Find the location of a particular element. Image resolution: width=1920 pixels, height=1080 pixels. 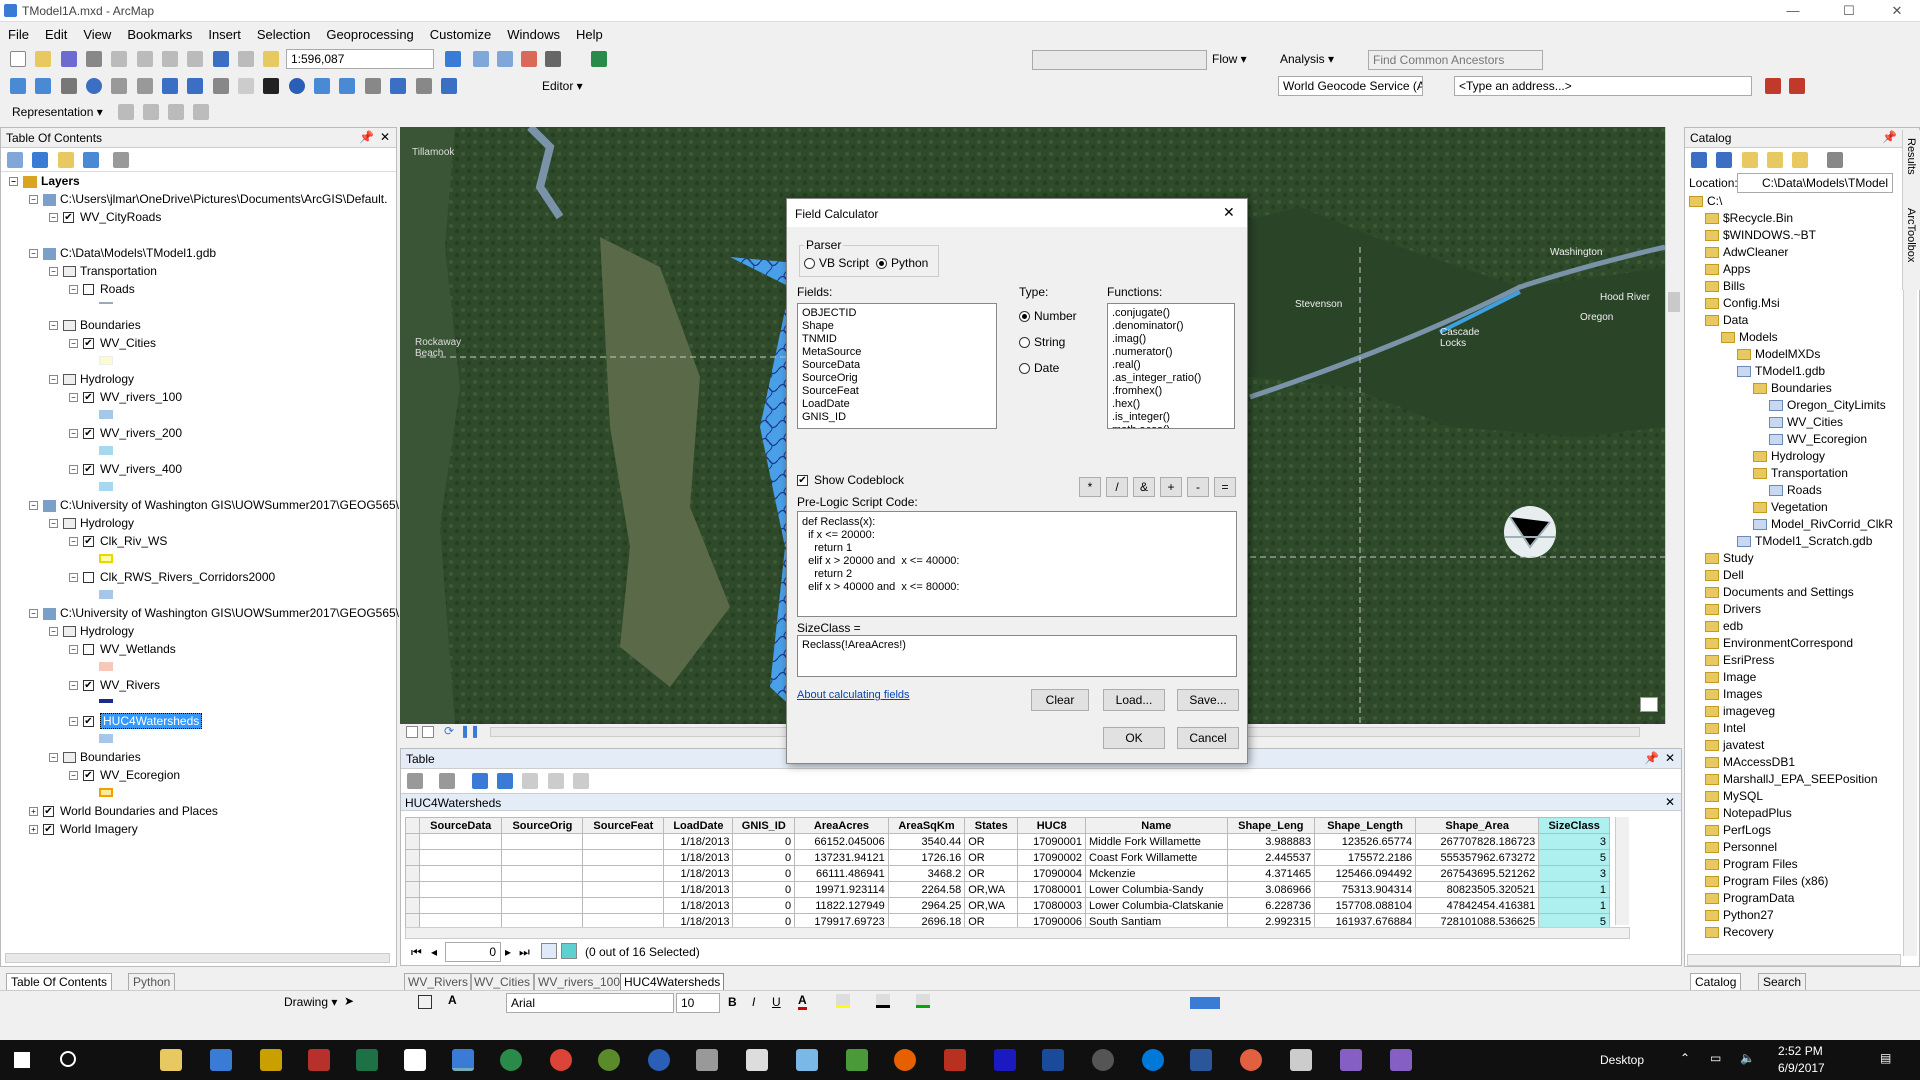

toc-group-tmodel1: − C:\Data\Models\TModel1.gdb is located at coordinates (122, 255).